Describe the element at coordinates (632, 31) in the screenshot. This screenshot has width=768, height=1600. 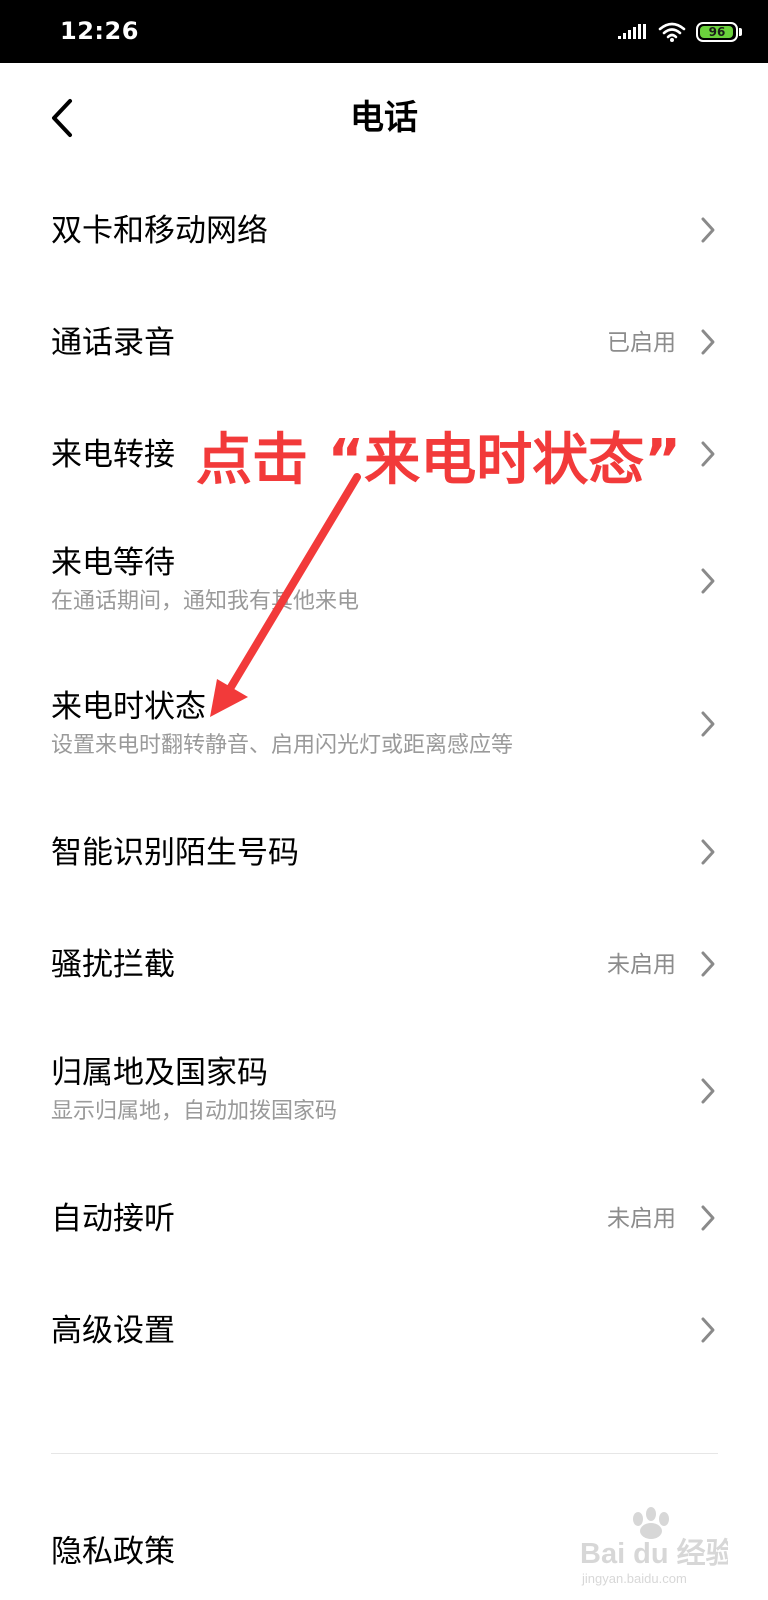
I see `signal-icon` at that location.